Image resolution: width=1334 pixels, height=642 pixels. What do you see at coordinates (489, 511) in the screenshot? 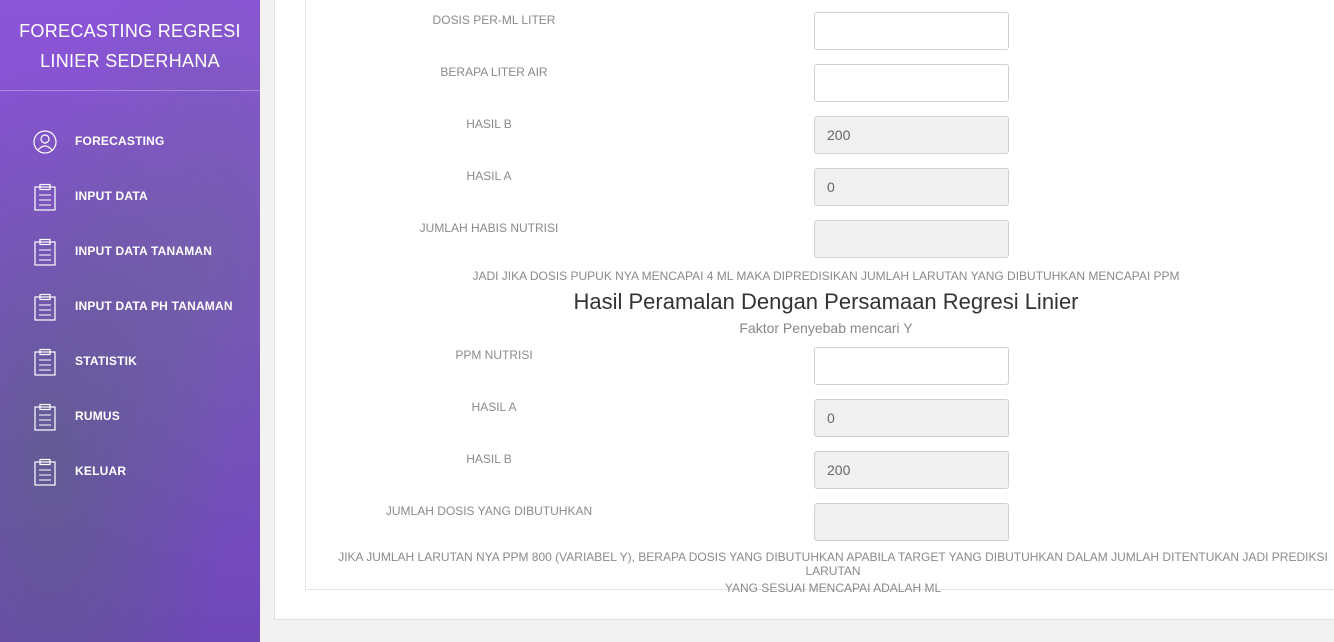
I see `jumlah-dosis-label: JUMLAH DOSIS YANG DIBUTUHKAN` at bounding box center [489, 511].